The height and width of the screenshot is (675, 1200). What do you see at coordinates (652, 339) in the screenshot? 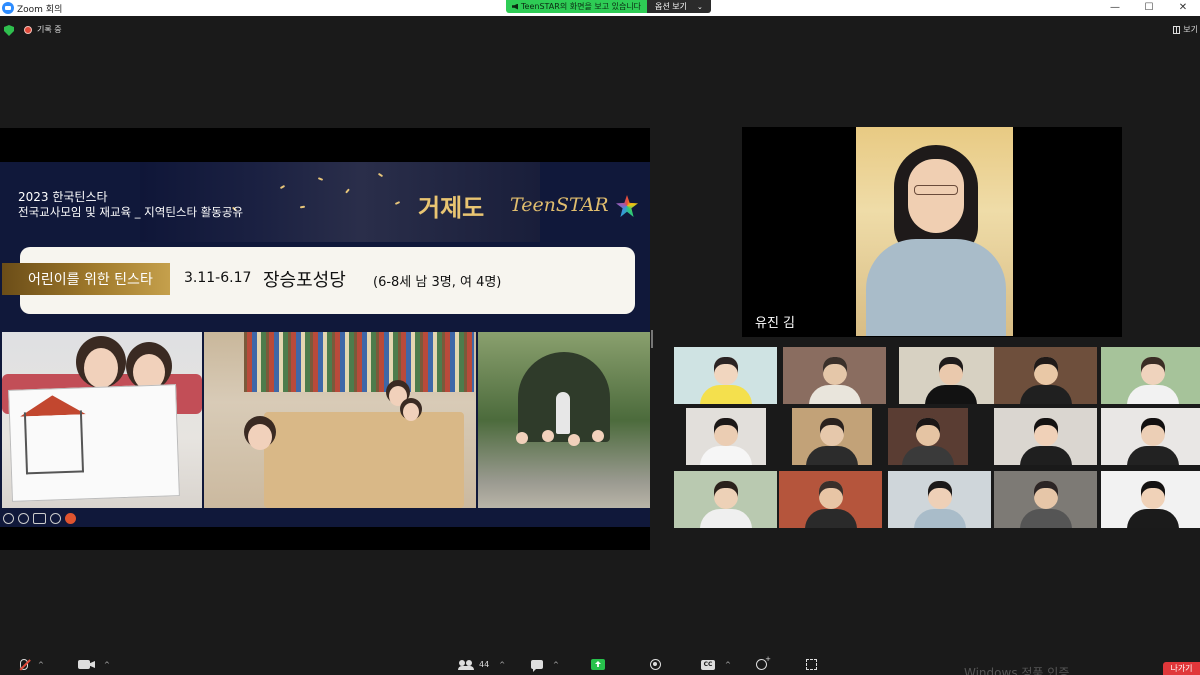
I see `split-view-handle` at bounding box center [652, 339].